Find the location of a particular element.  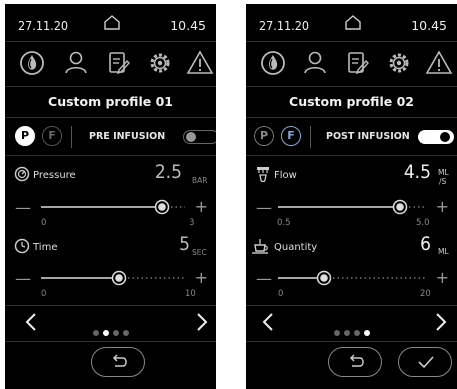

status-bar: 27.11.20 10.45 is located at coordinates (351, 22).